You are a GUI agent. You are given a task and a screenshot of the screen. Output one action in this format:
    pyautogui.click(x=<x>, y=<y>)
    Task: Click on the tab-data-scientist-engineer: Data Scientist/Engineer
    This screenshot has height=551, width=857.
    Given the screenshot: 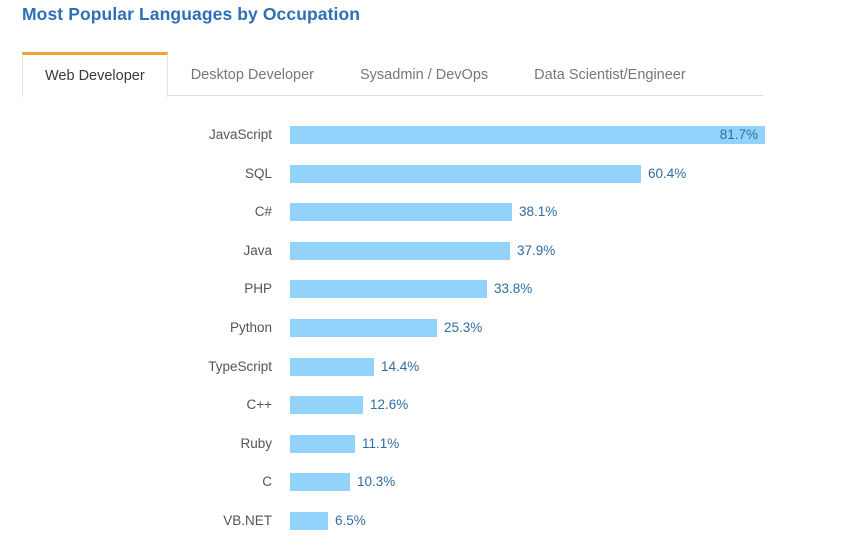 What is the action you would take?
    pyautogui.click(x=610, y=74)
    